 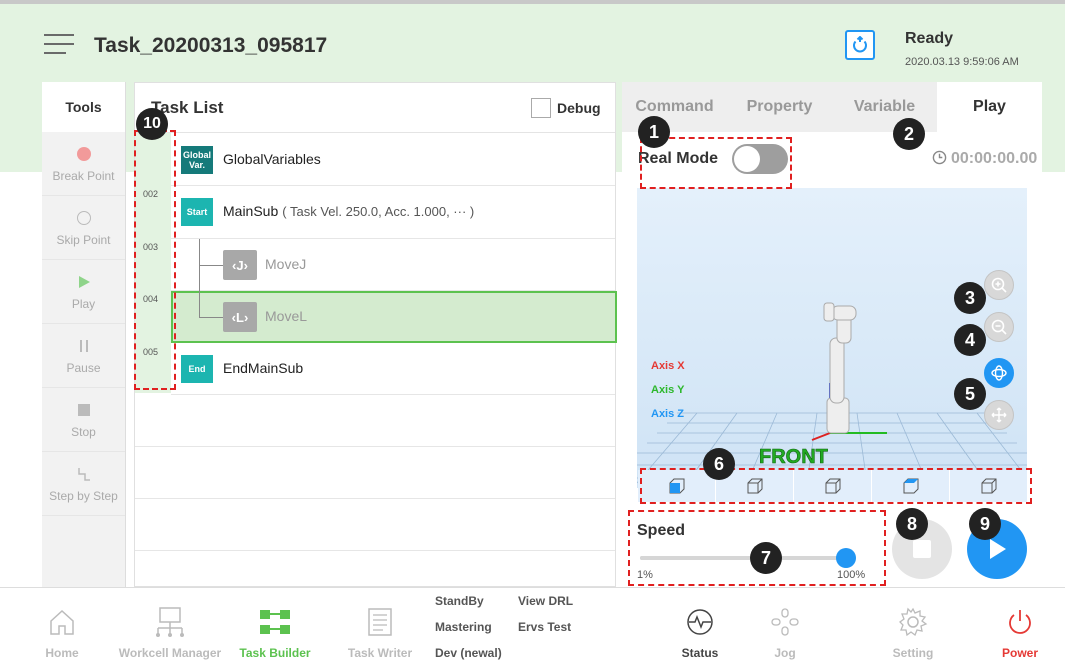 What do you see at coordinates (785, 653) in the screenshot?
I see `nav-label: Jog` at bounding box center [785, 653].